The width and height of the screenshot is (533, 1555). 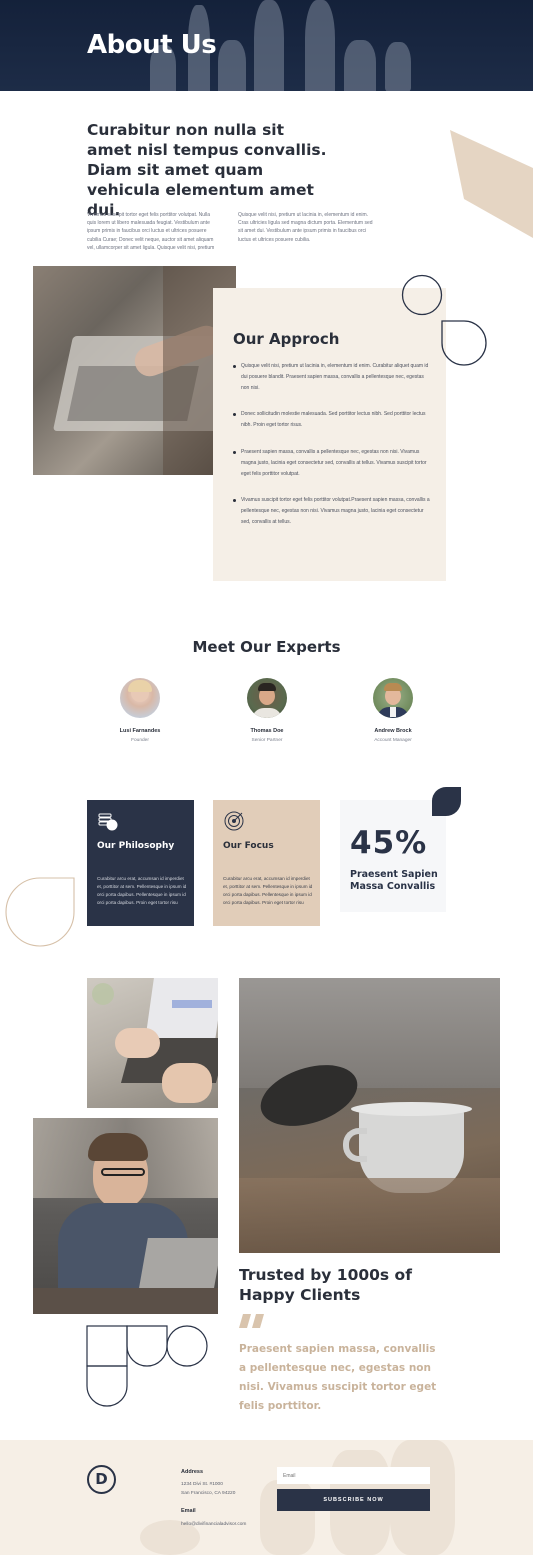 I want to click on expert-role: Account Manager, so click(x=393, y=740).